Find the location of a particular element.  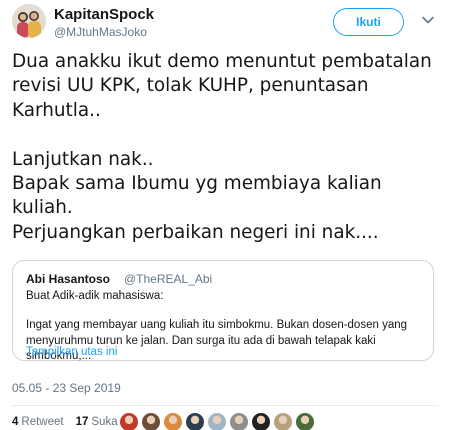

chevron-down-icon is located at coordinates (428, 20).